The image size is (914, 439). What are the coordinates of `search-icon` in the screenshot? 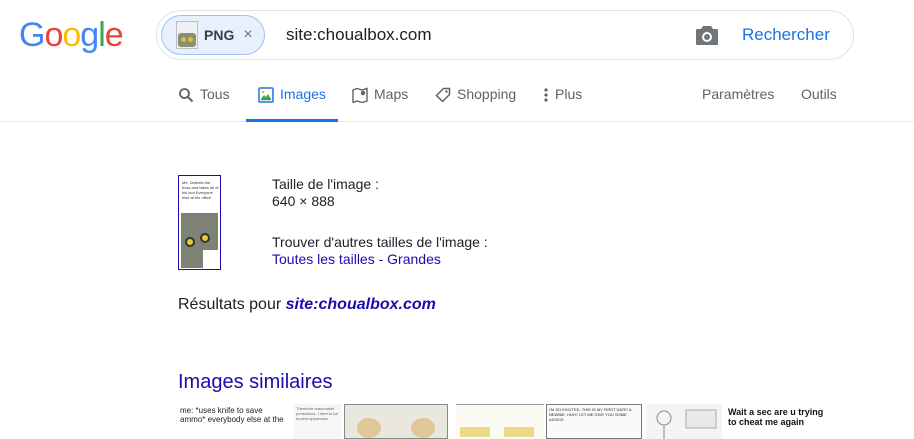 It's located at (186, 95).